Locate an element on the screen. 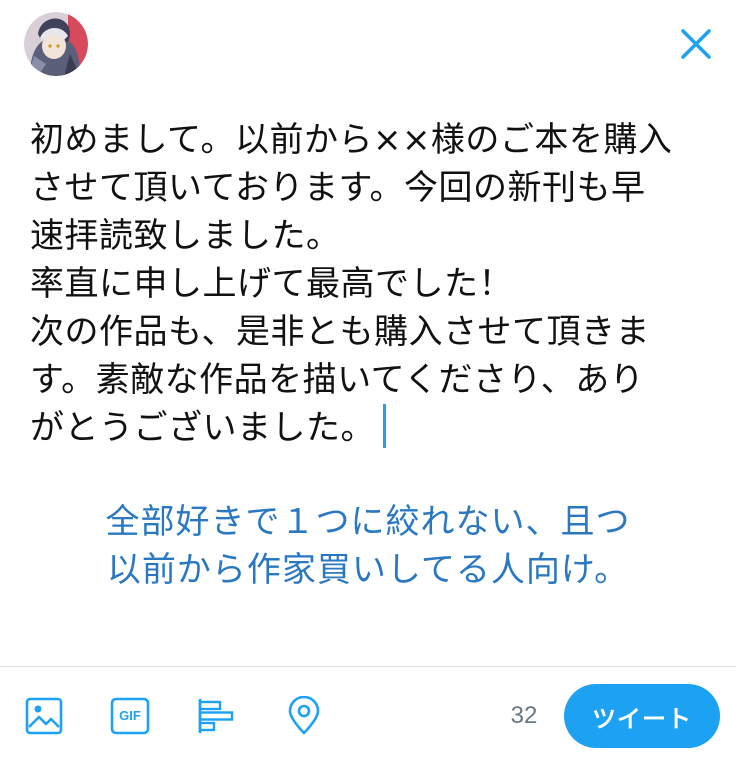 This screenshot has width=736, height=761. gif-label: GIF is located at coordinates (130, 715).